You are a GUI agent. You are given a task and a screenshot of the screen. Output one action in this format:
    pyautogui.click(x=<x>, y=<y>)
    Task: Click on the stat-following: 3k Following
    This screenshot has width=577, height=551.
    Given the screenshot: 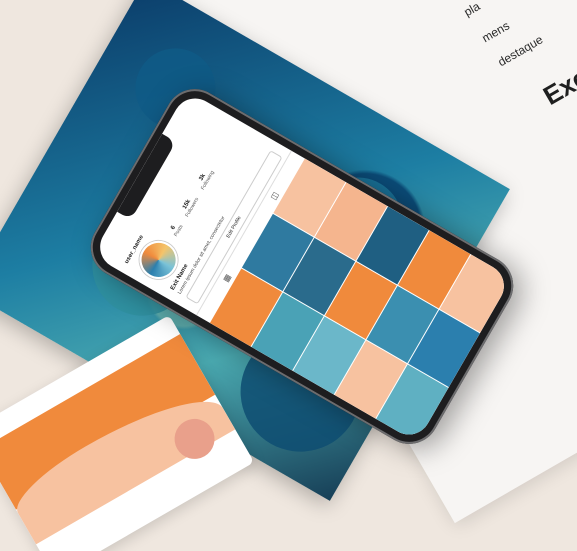 What is the action you would take?
    pyautogui.click(x=205, y=179)
    